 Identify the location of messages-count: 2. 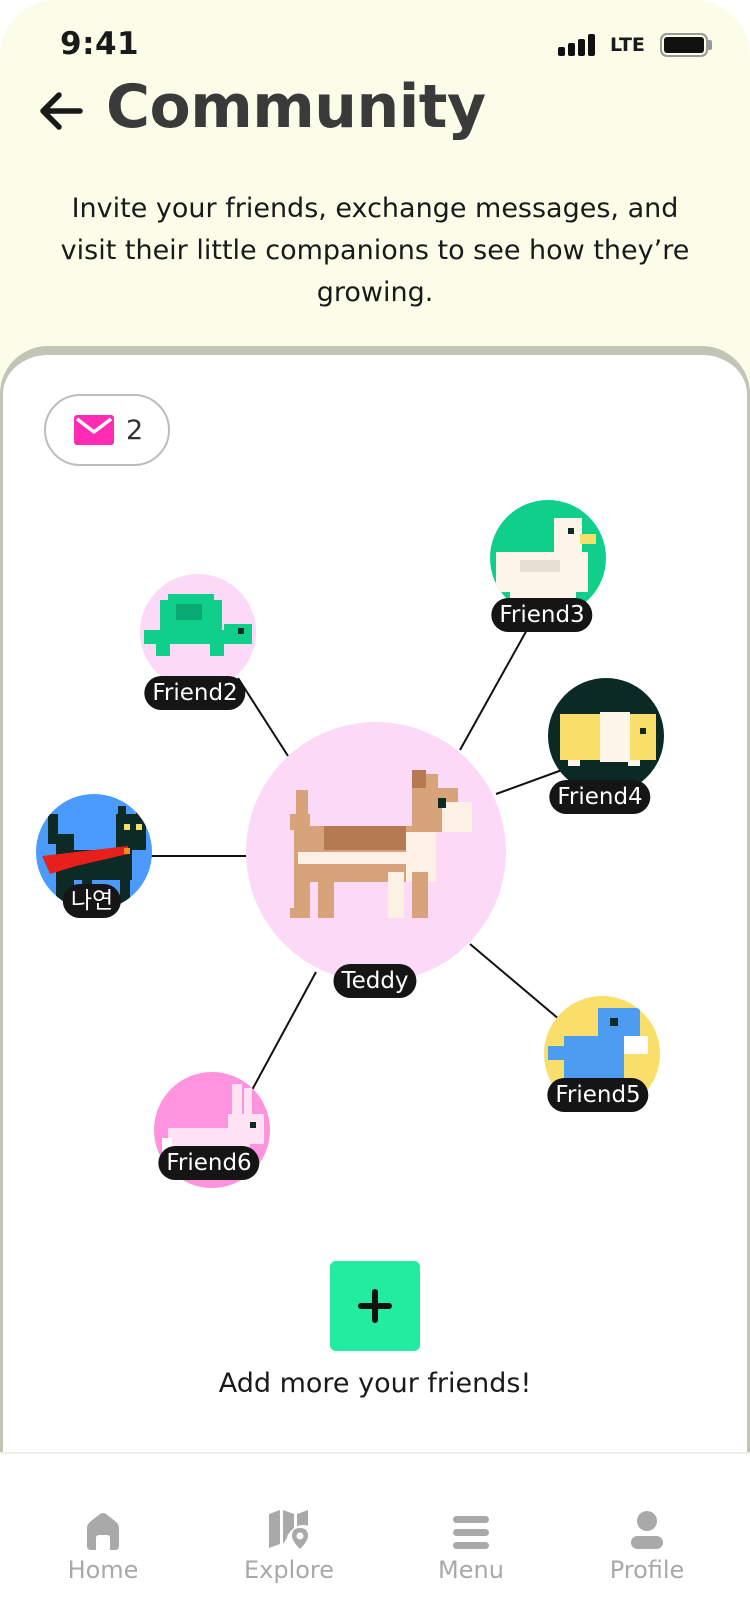
(135, 430).